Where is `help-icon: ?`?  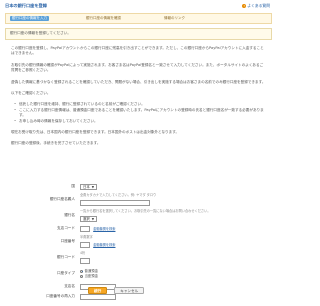 help-icon: ? is located at coordinates (244, 6).